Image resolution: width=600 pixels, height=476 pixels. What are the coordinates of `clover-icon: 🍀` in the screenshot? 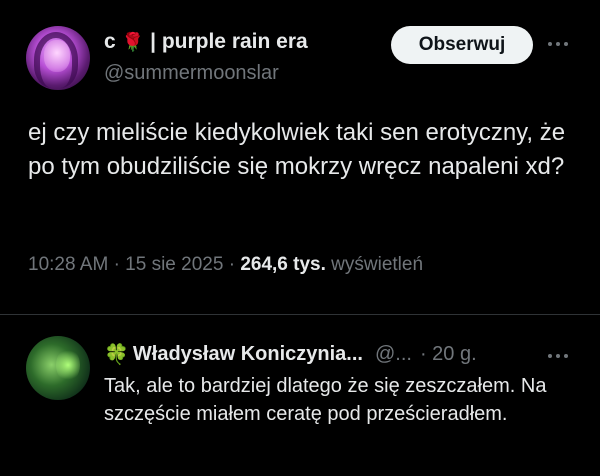 It's located at (116, 355).